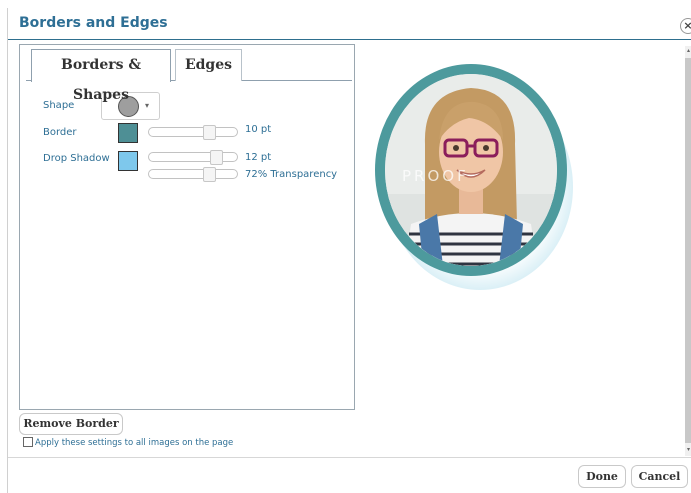 Image resolution: width=691 pixels, height=493 pixels. I want to click on border-label: Border, so click(60, 132).